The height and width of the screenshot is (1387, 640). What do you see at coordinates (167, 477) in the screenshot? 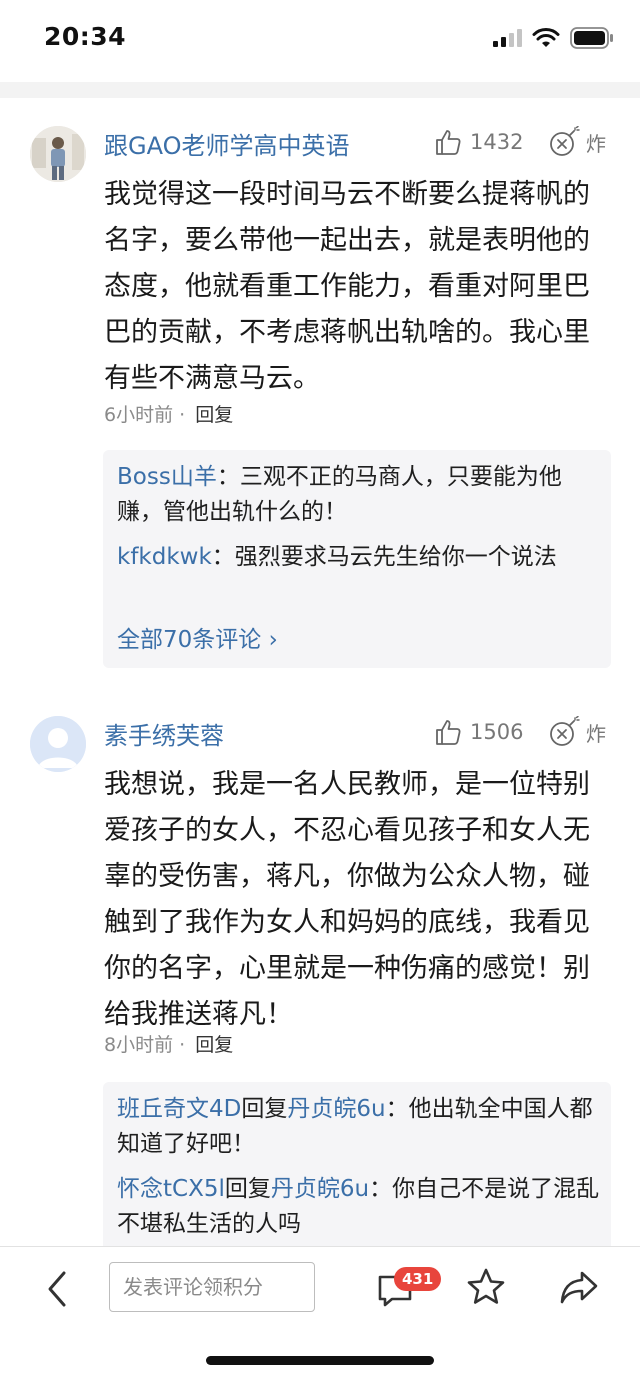
I see `reply-user: Boss山羊` at bounding box center [167, 477].